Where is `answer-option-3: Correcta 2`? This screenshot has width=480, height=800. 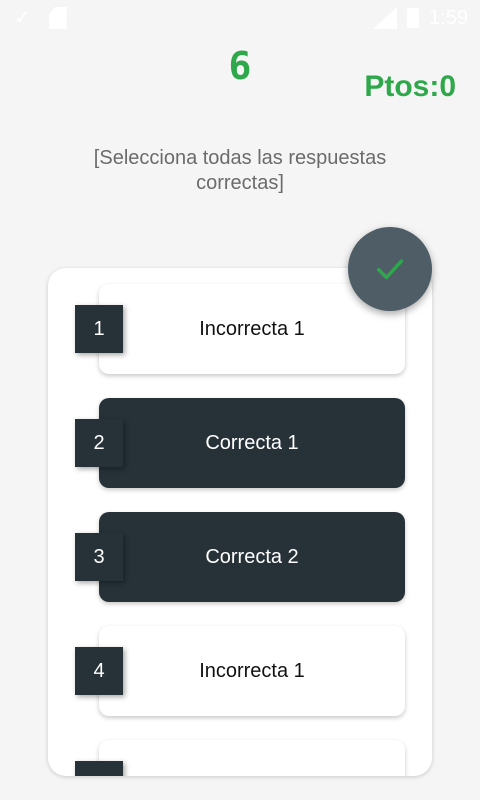
answer-option-3: Correcta 2 is located at coordinates (252, 557).